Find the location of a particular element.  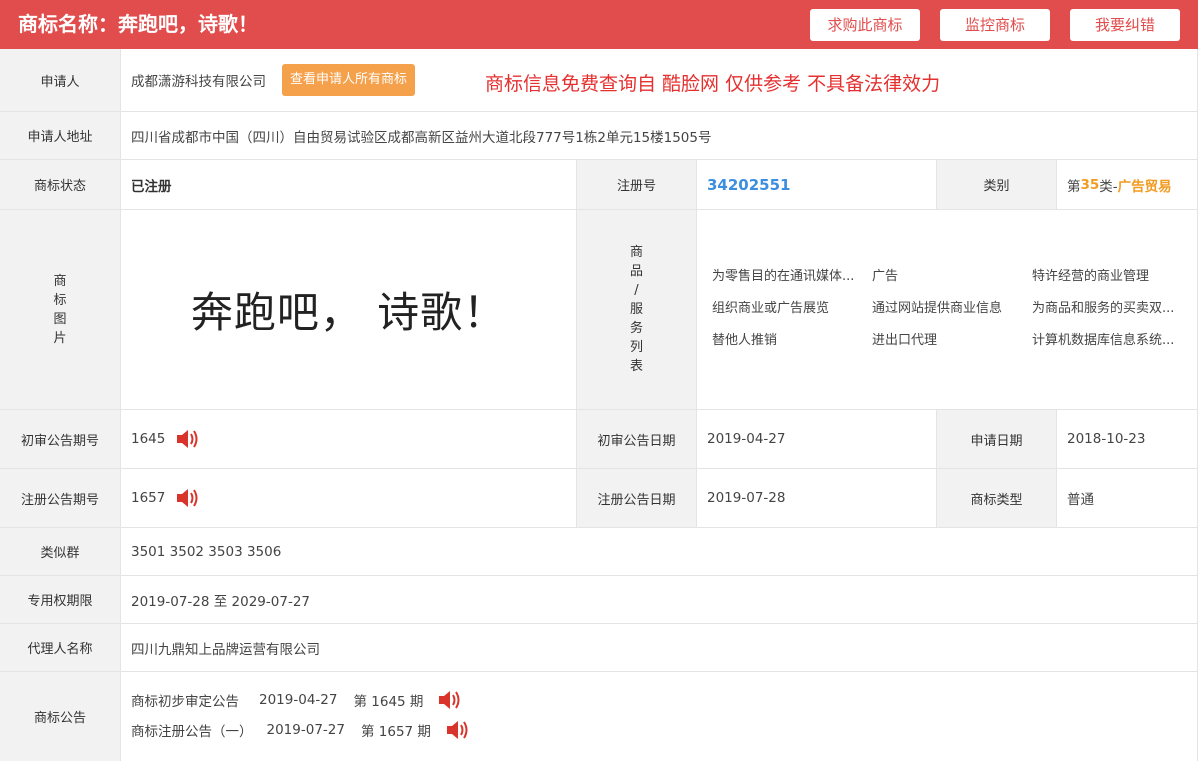

goods-label-char: 列 is located at coordinates (636, 347).